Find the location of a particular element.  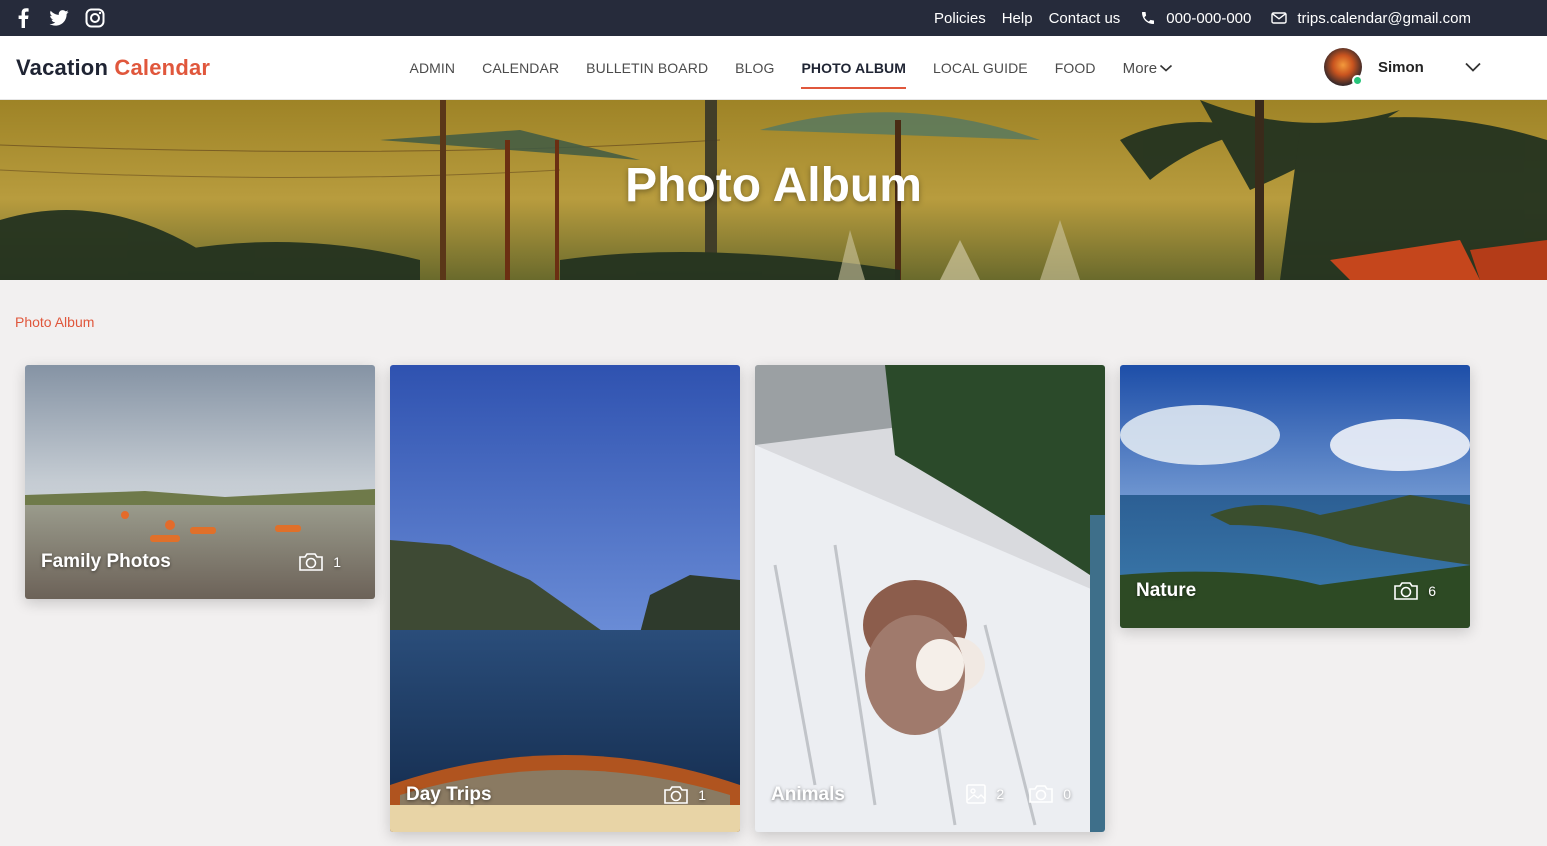

brand-part-1: Vacation is located at coordinates (62, 67).